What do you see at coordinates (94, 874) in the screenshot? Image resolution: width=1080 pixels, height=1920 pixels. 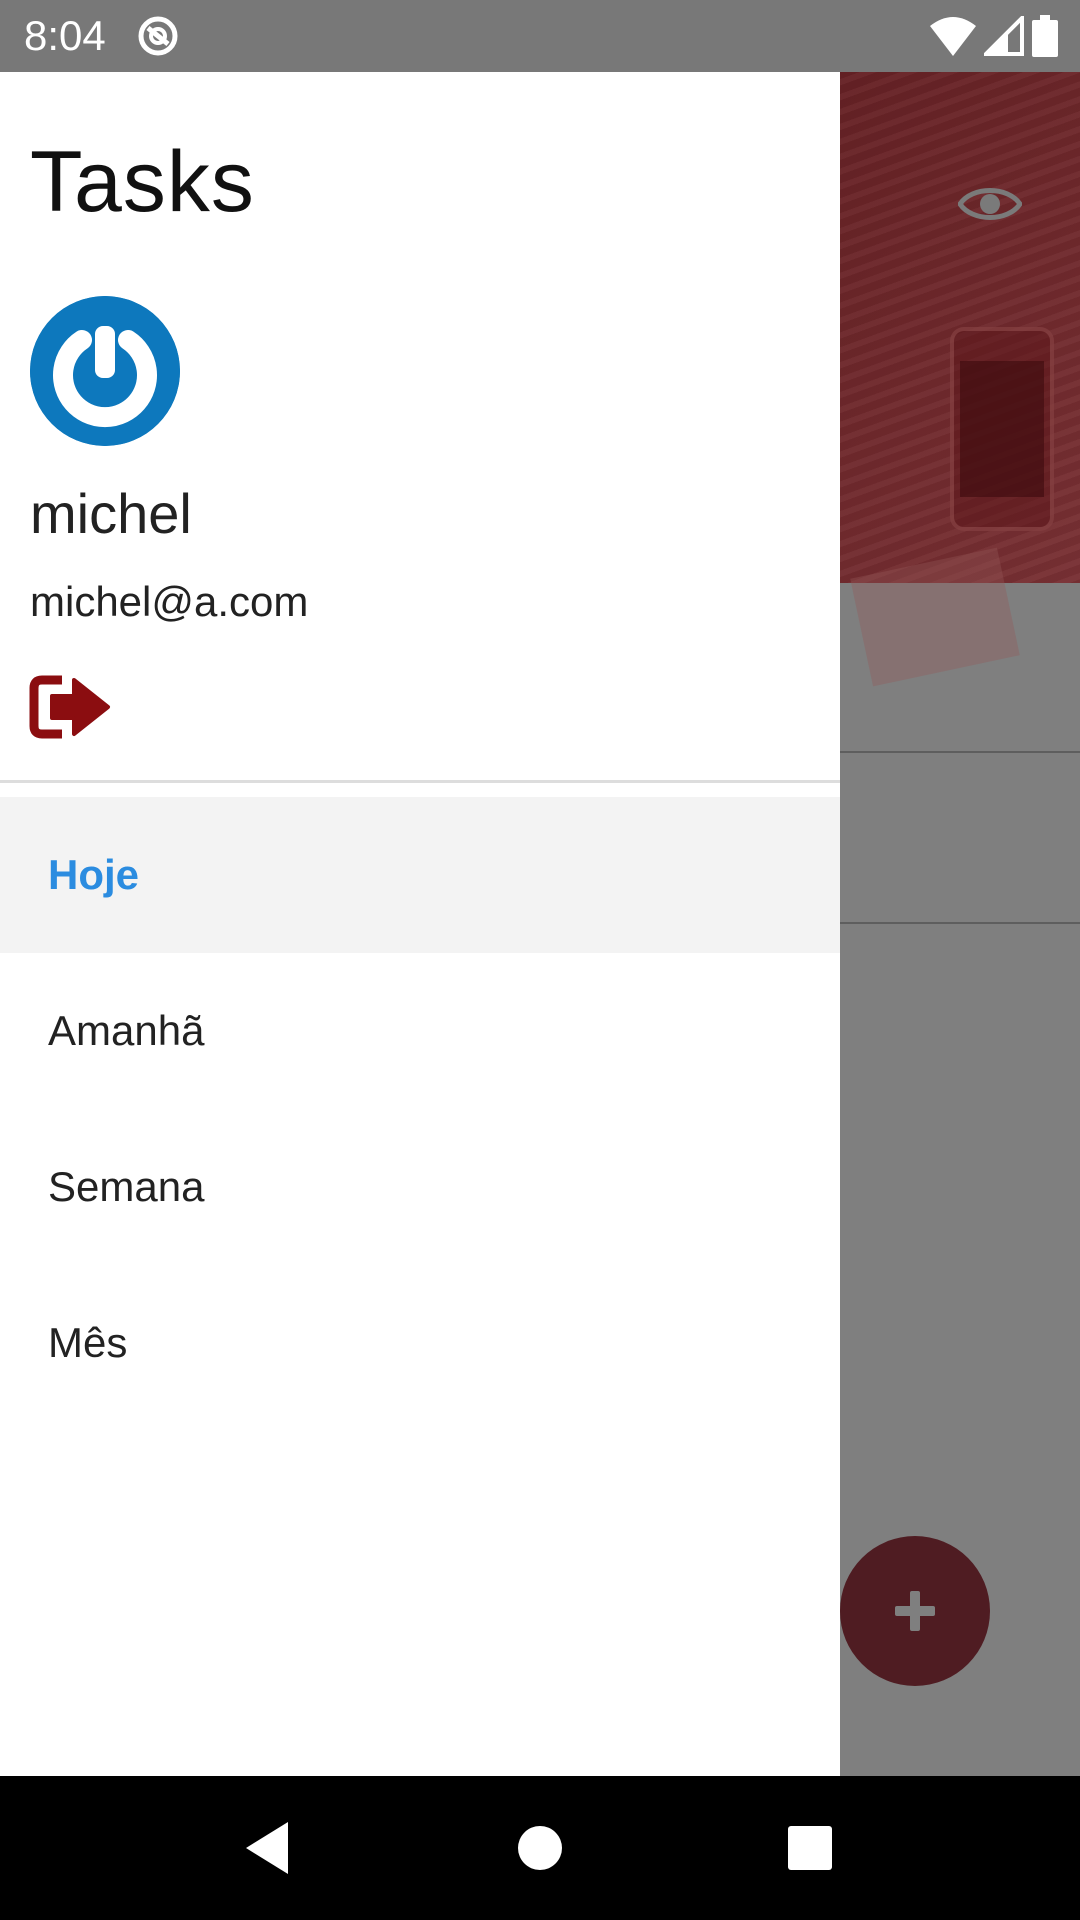 I see `nav-item-label: Hoje` at bounding box center [94, 874].